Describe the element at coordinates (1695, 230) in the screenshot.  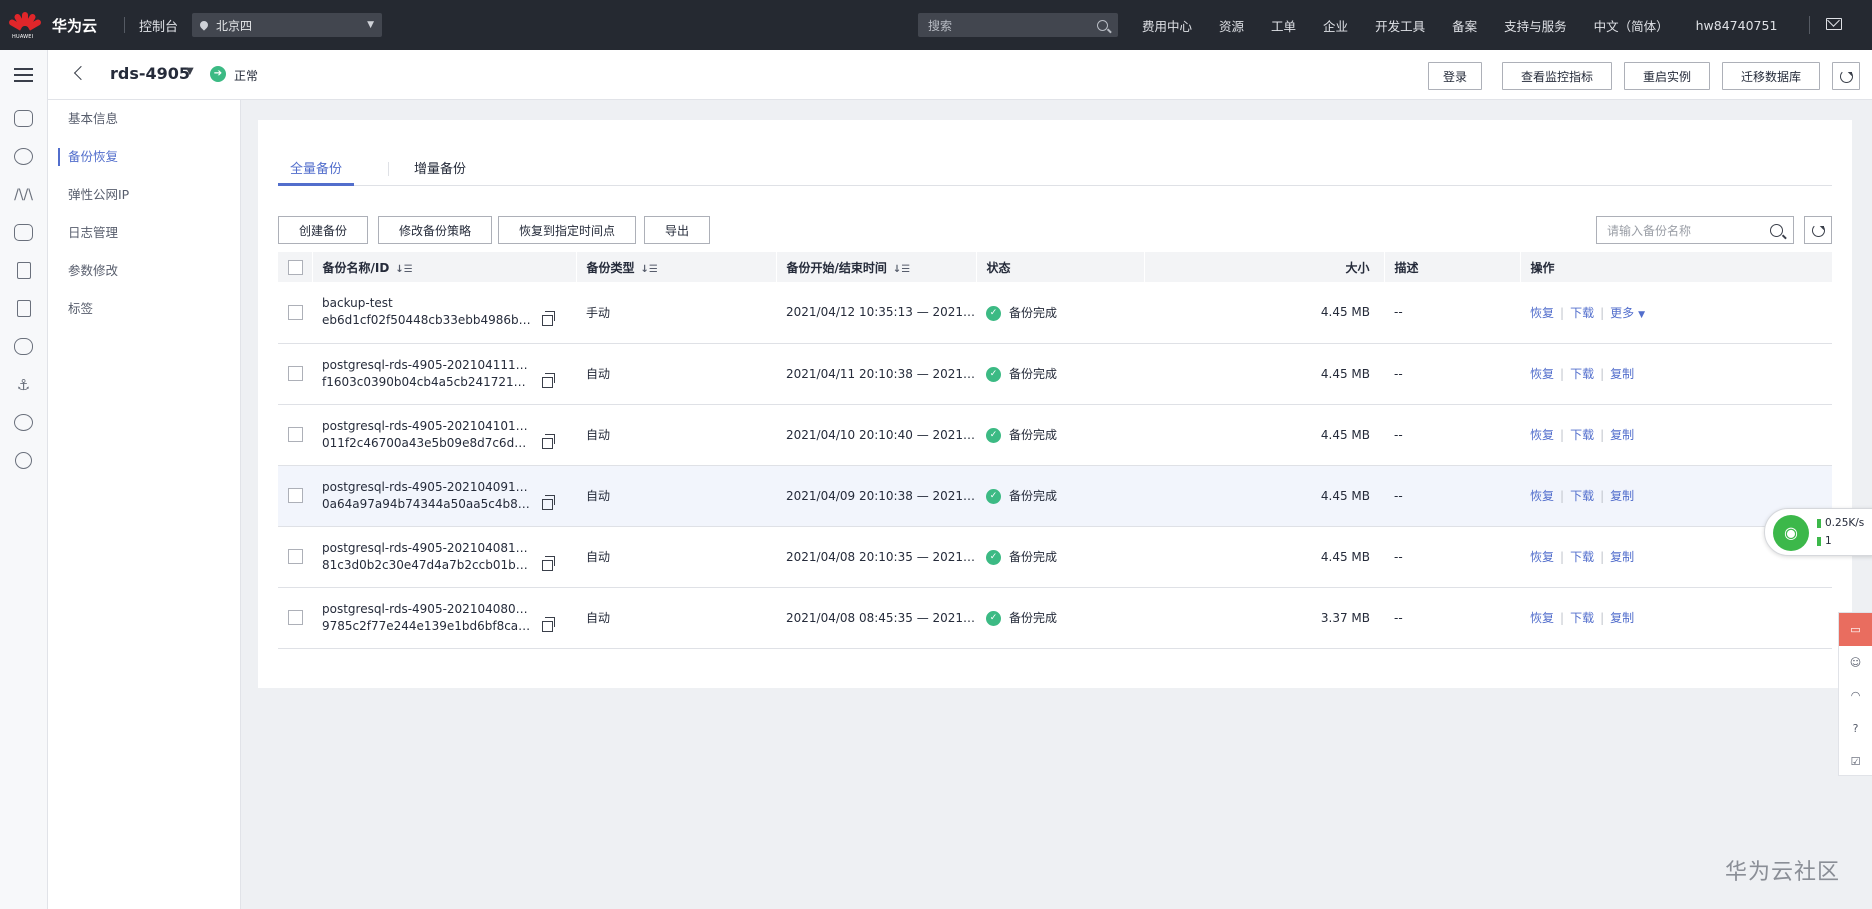
I see `backup-search-input: 请输入备份名称` at that location.